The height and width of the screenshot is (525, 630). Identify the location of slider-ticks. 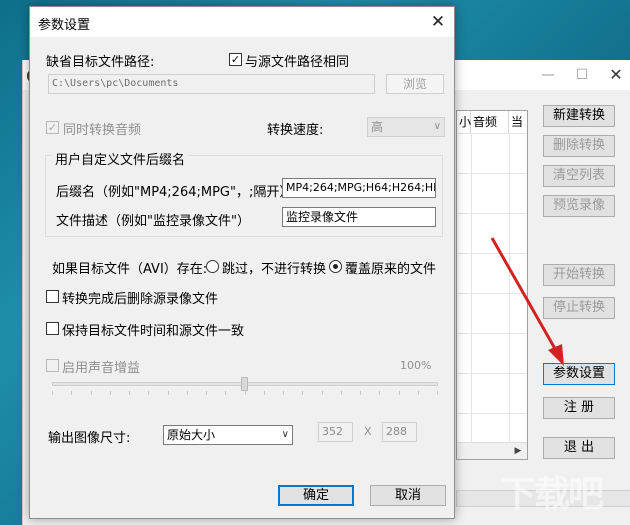
(245, 393).